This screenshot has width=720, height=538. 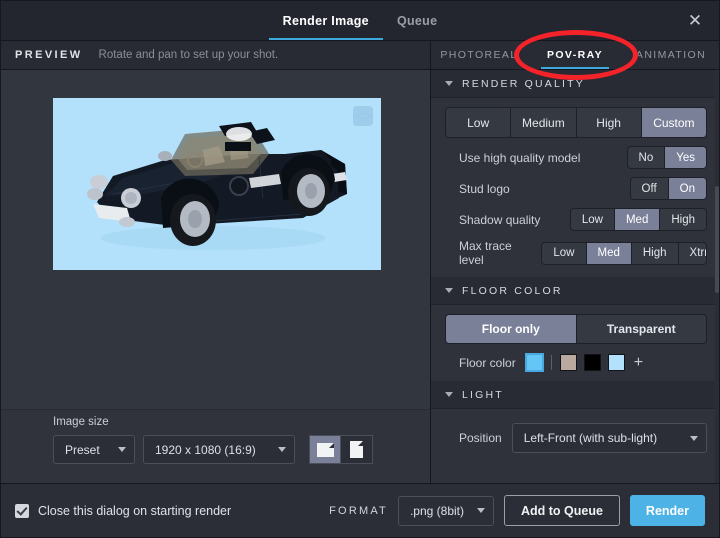 What do you see at coordinates (646, 157) in the screenshot?
I see `high-quality-model-no: No` at bounding box center [646, 157].